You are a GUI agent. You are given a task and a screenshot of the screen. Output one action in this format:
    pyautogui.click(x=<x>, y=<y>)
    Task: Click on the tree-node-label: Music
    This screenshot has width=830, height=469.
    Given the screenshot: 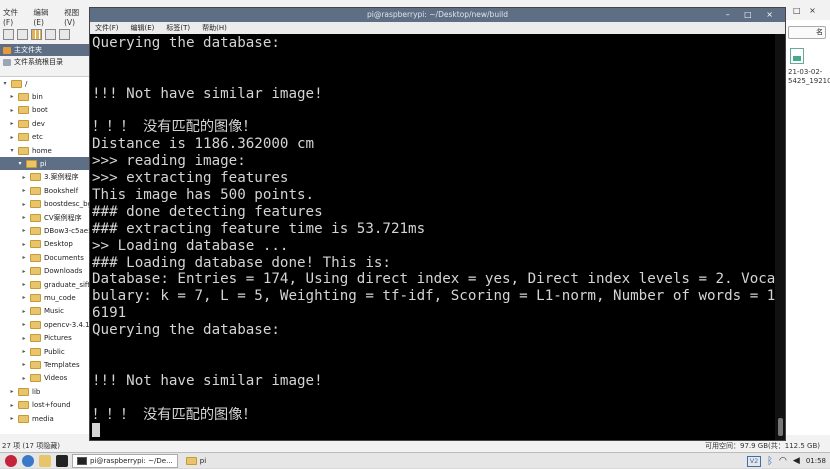 What is the action you would take?
    pyautogui.click(x=54, y=311)
    